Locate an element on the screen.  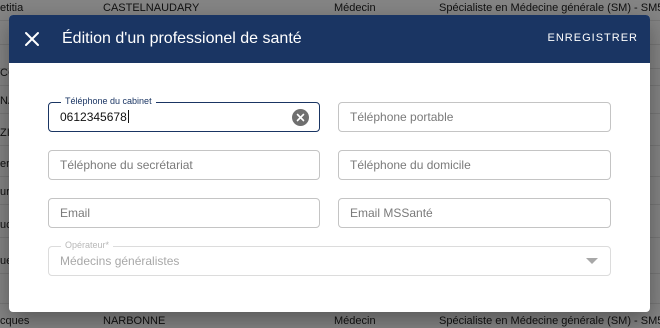
operateur-label: Opérateur* is located at coordinates (87, 245).